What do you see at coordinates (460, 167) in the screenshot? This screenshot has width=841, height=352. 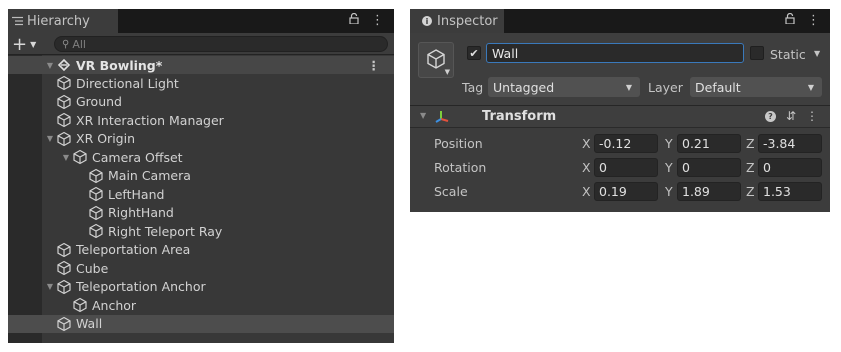 I see `property-label: Rotation` at bounding box center [460, 167].